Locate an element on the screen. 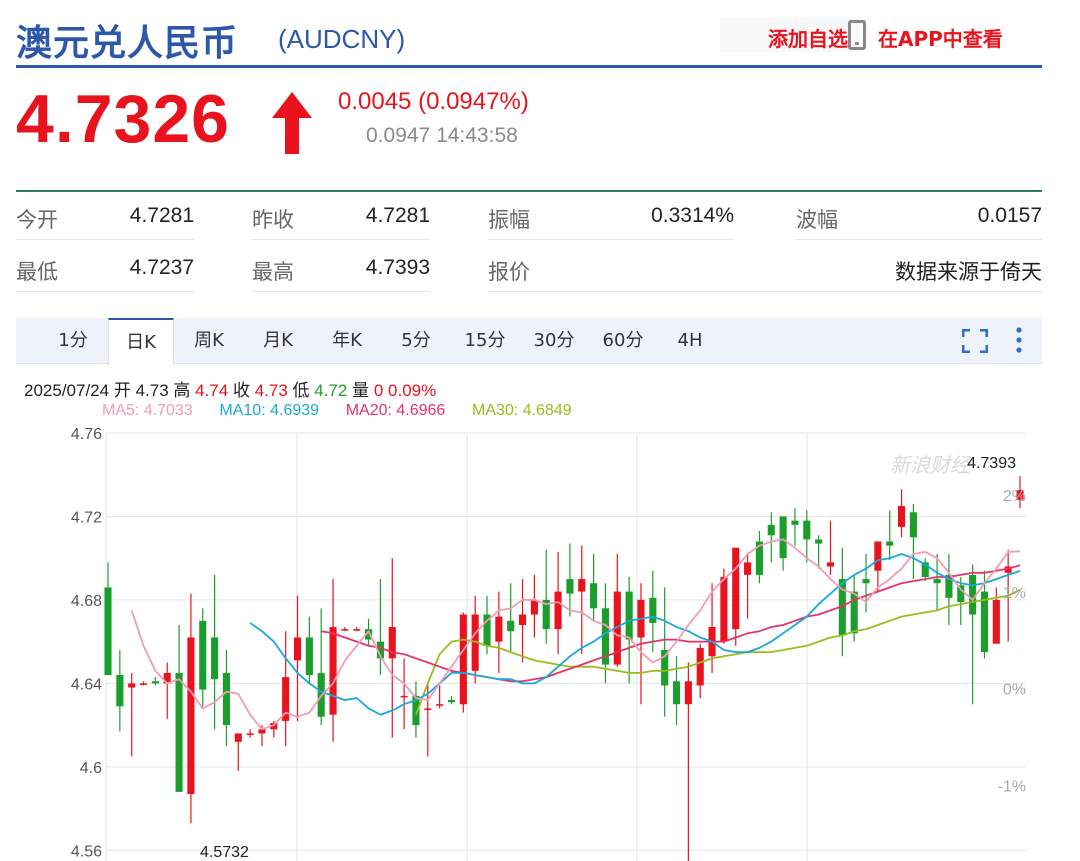 This screenshot has width=1080, height=861. y-tick-label: 4.64 is located at coordinates (86, 684).